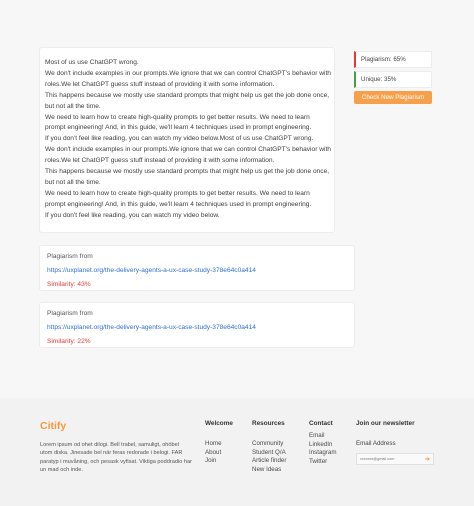 This screenshot has height=506, width=474. I want to click on footer-link-student-qa: Student Q/A, so click(269, 453).